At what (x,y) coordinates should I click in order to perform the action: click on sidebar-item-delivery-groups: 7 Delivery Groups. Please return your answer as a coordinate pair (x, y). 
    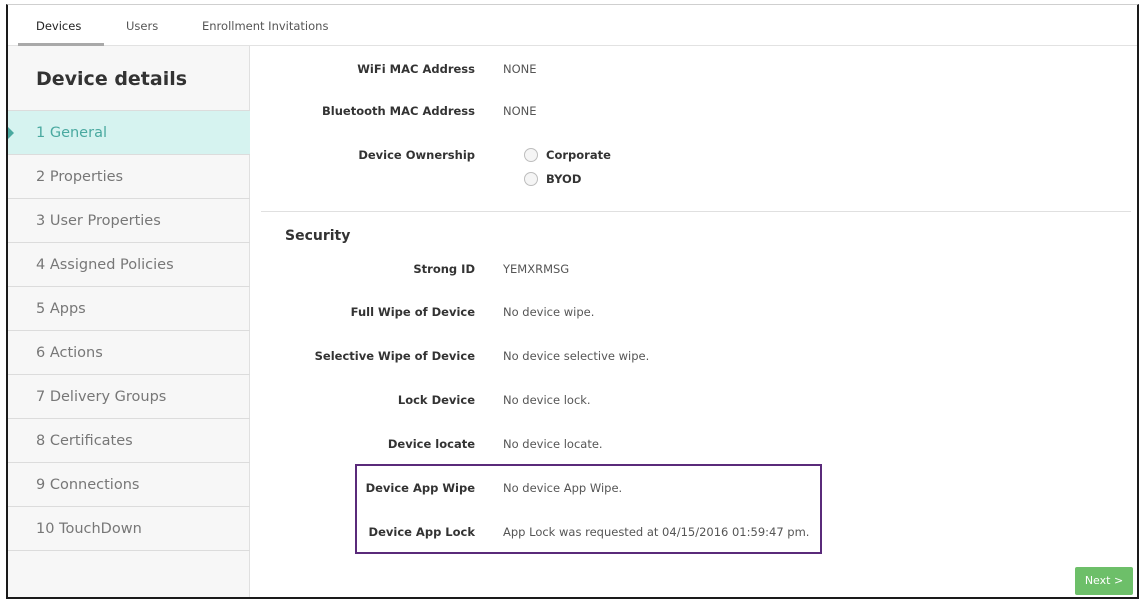
    Looking at the image, I should click on (129, 397).